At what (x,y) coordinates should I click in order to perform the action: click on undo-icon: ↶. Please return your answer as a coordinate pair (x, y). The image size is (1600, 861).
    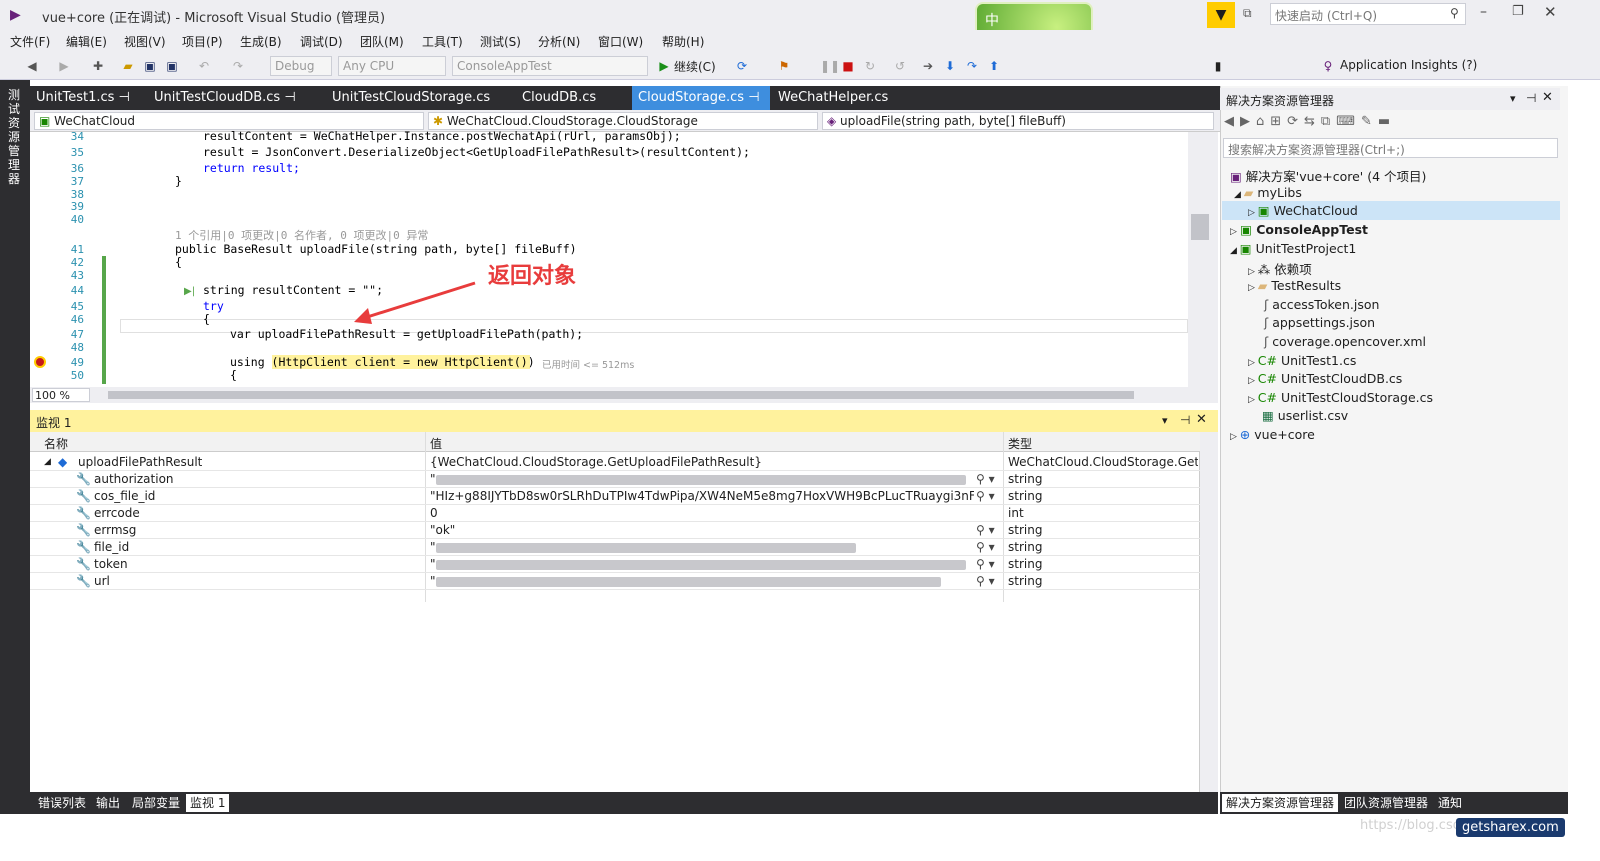
    Looking at the image, I should click on (204, 66).